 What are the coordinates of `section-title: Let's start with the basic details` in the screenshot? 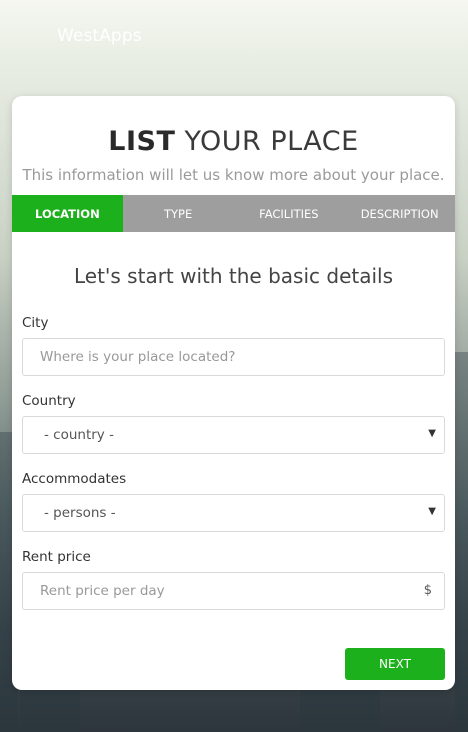 It's located at (233, 276).